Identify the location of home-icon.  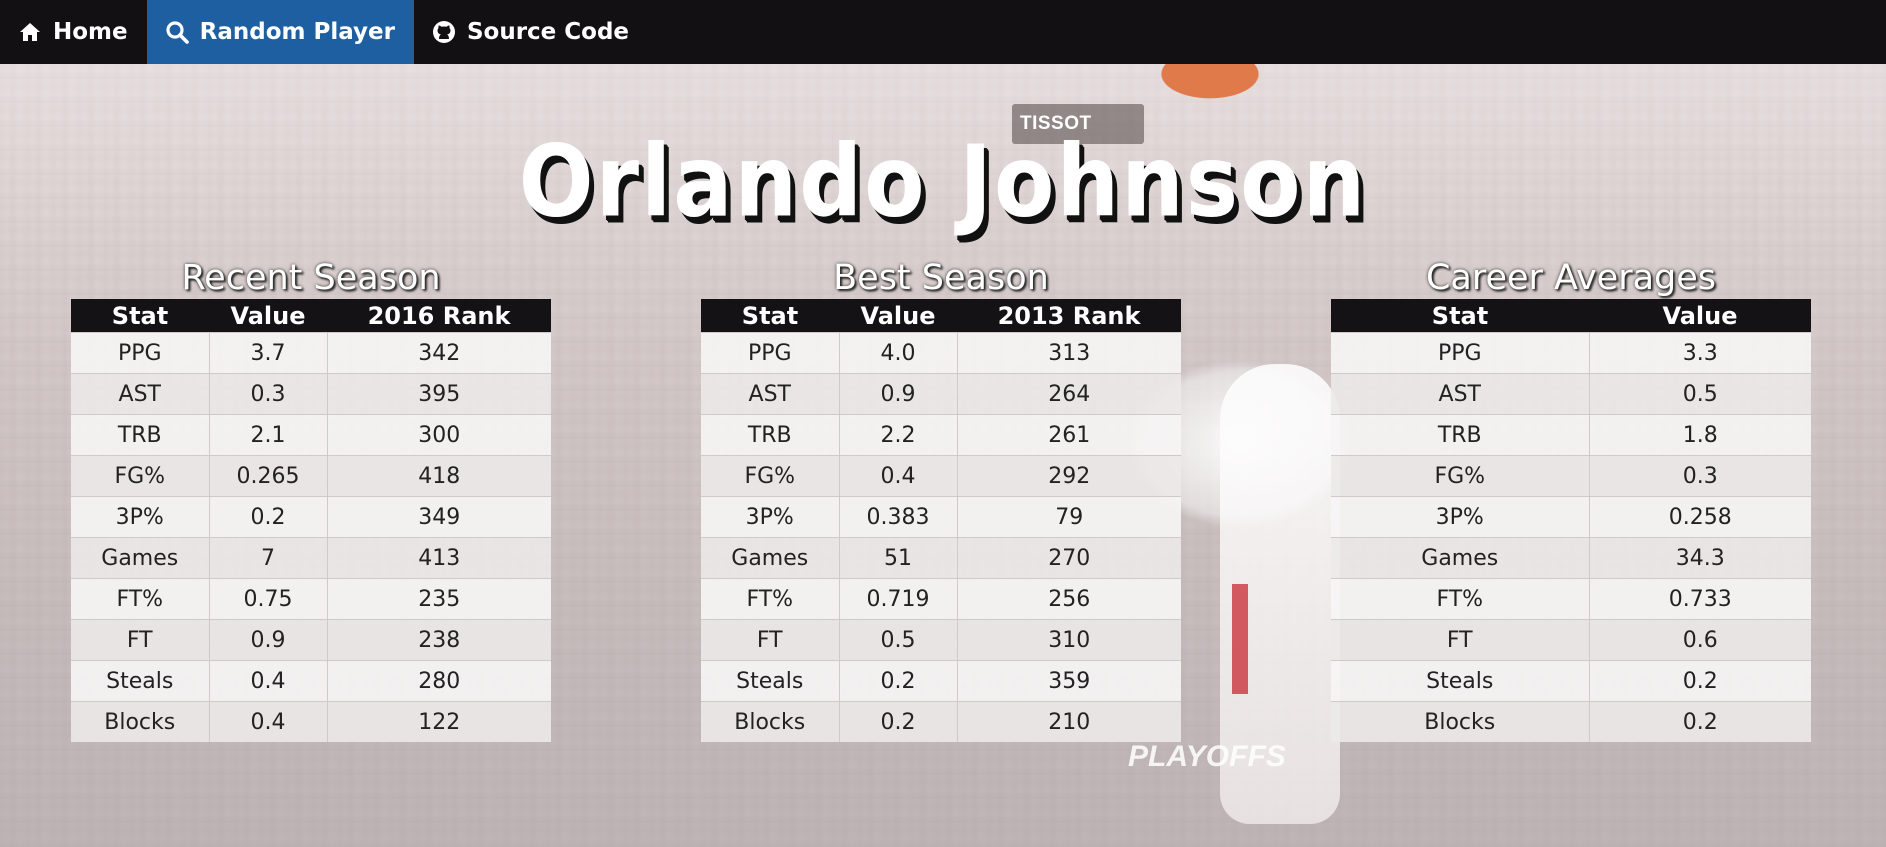
(30, 32).